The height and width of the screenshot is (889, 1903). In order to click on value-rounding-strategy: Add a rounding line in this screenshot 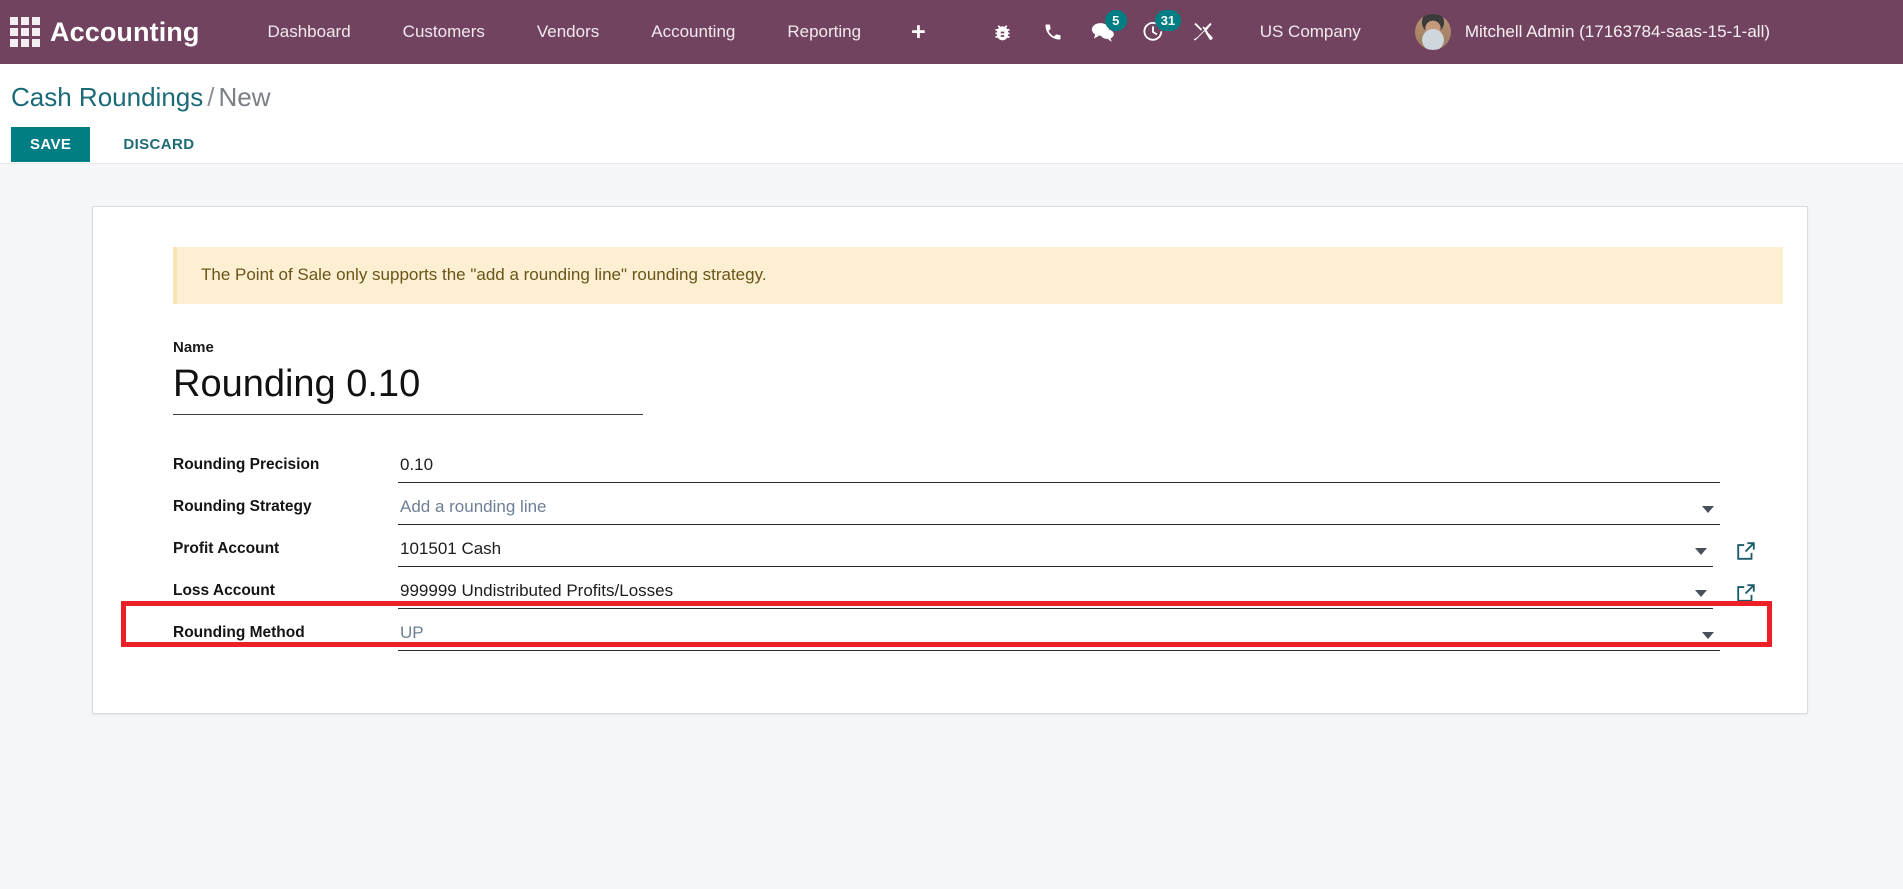, I will do `click(473, 506)`.